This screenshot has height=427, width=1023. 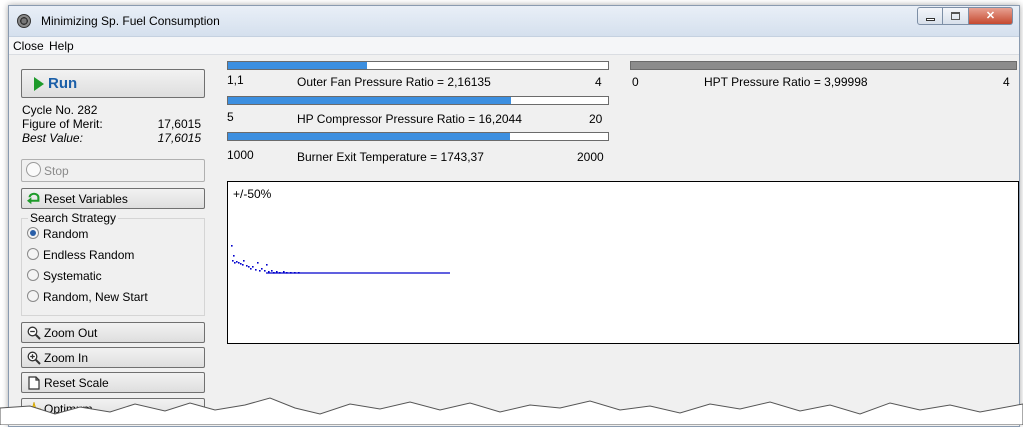 I want to click on close-window-button: ✕, so click(x=991, y=16).